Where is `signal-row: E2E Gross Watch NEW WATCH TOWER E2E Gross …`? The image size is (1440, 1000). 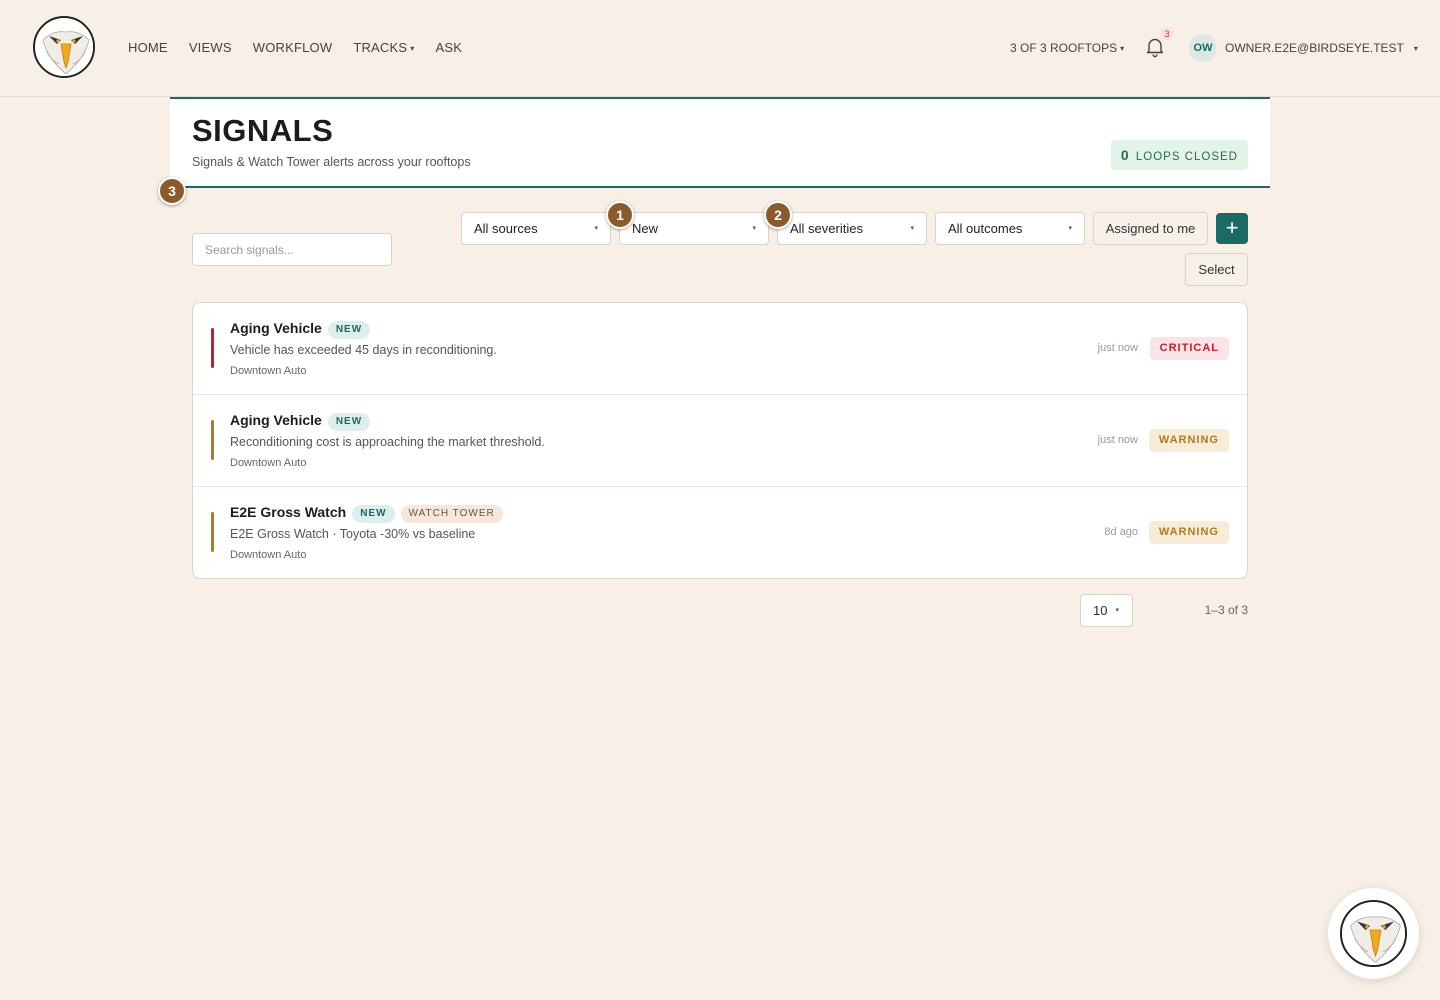 signal-row: E2E Gross Watch NEW WATCH TOWER E2E Gross … is located at coordinates (720, 532).